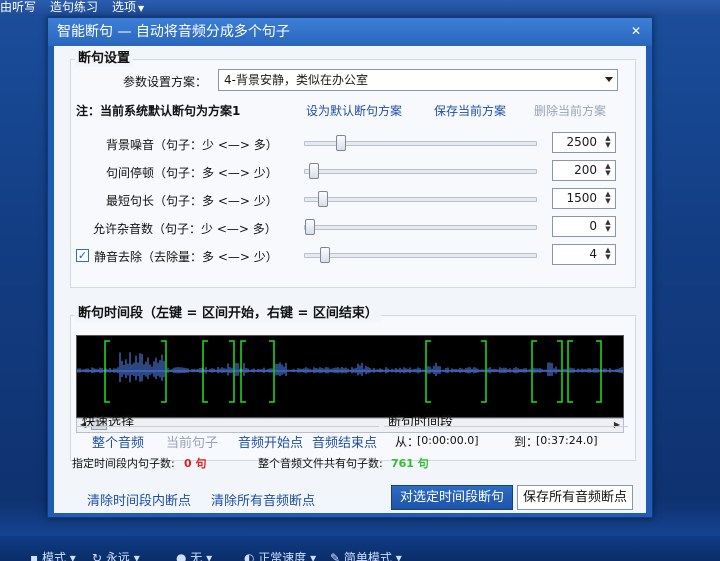  Describe the element at coordinates (418, 80) in the screenshot. I see `scheme-select: 4-背景安静，类似在办公室` at that location.